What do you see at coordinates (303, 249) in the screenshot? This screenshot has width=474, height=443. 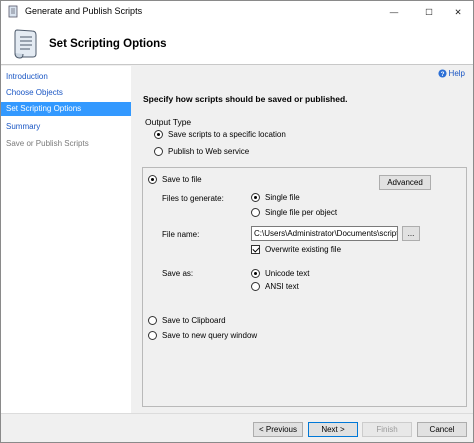 I see `checkbox-label: Overwrite existing file` at bounding box center [303, 249].